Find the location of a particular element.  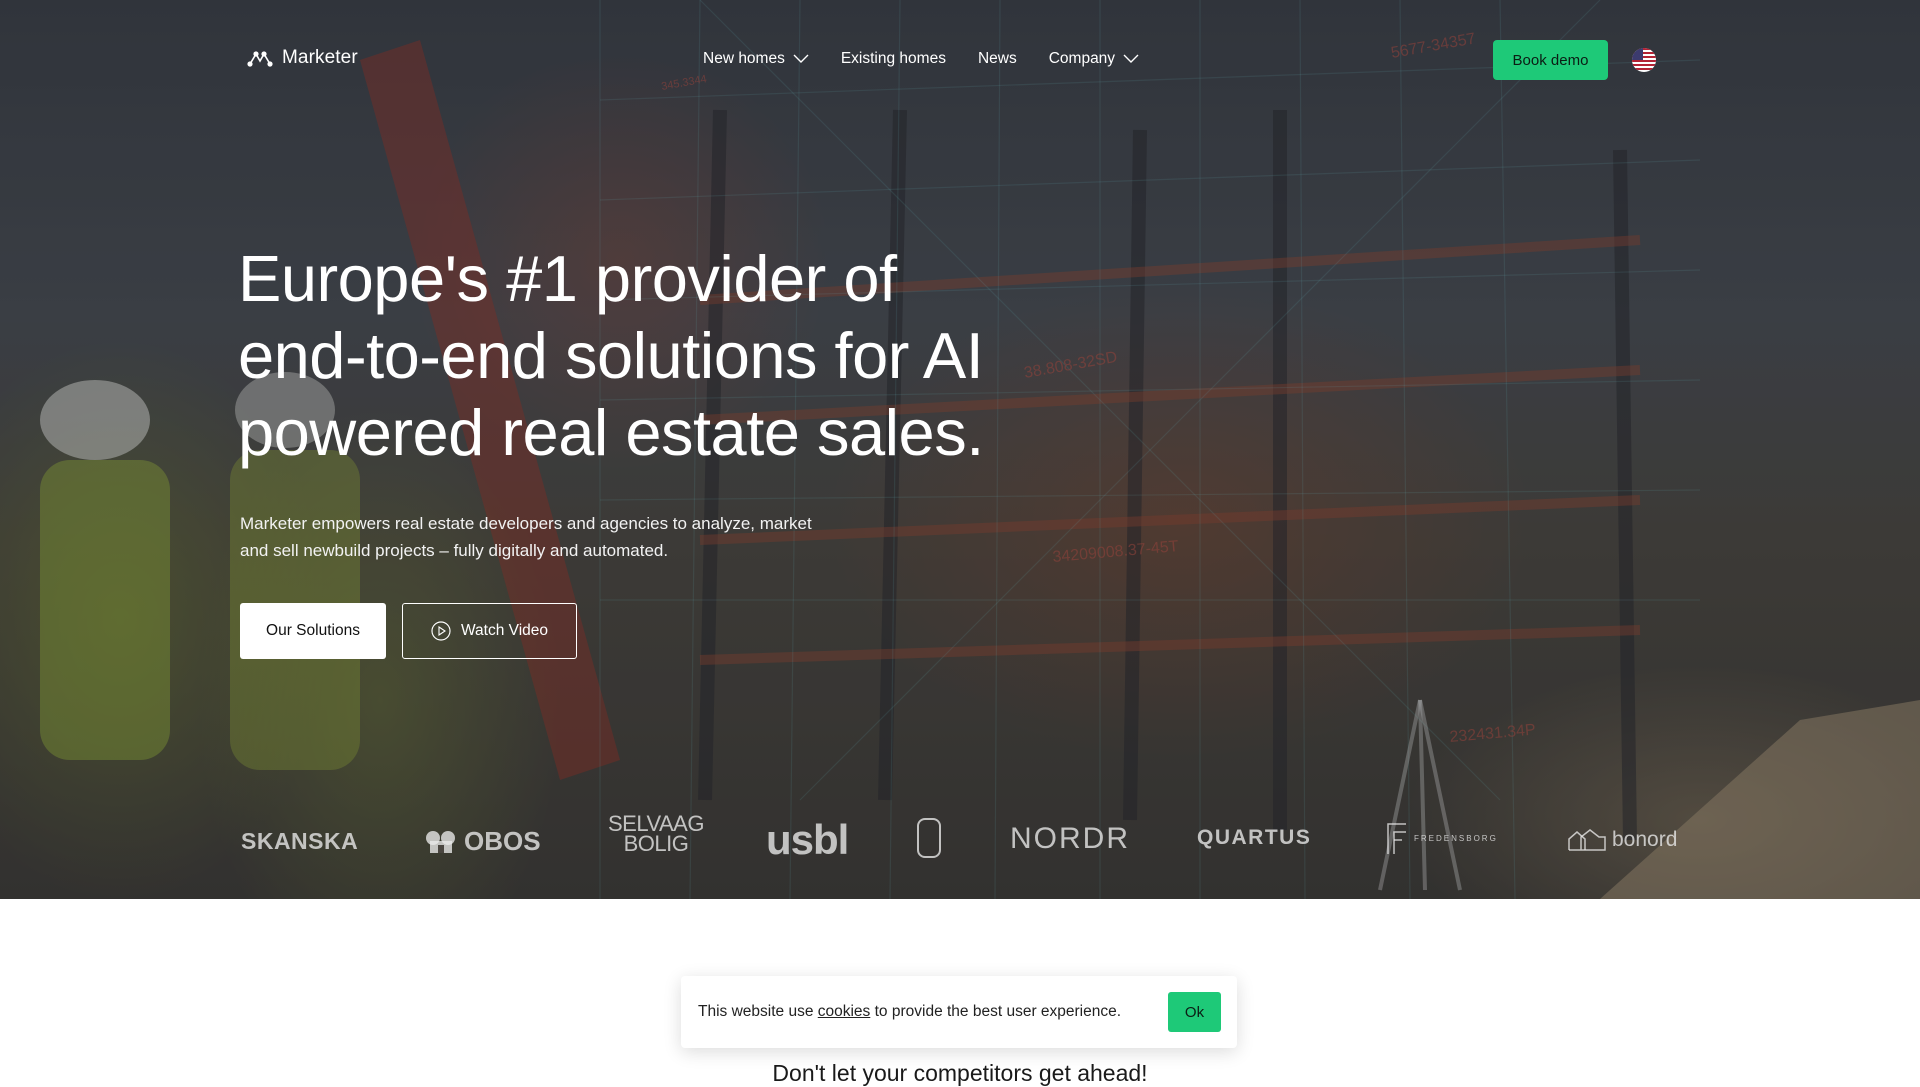

brand-logo: Marketer is located at coordinates (302, 58).